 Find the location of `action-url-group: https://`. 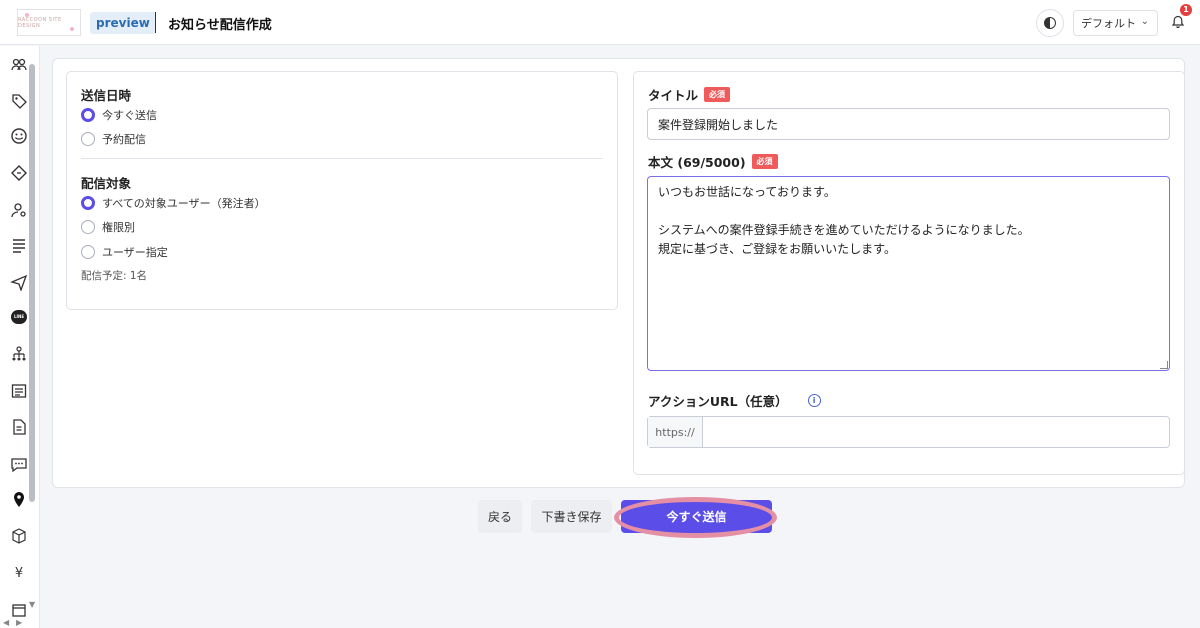

action-url-group: https:// is located at coordinates (908, 432).